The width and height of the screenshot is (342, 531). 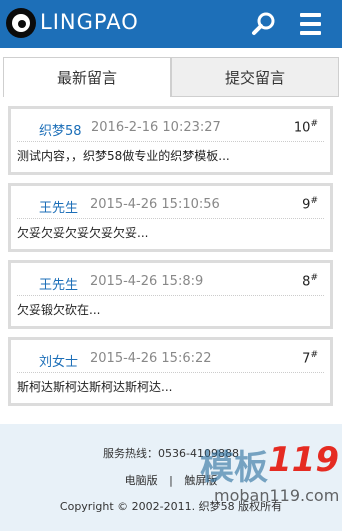 I want to click on search-icon, so click(x=263, y=23).